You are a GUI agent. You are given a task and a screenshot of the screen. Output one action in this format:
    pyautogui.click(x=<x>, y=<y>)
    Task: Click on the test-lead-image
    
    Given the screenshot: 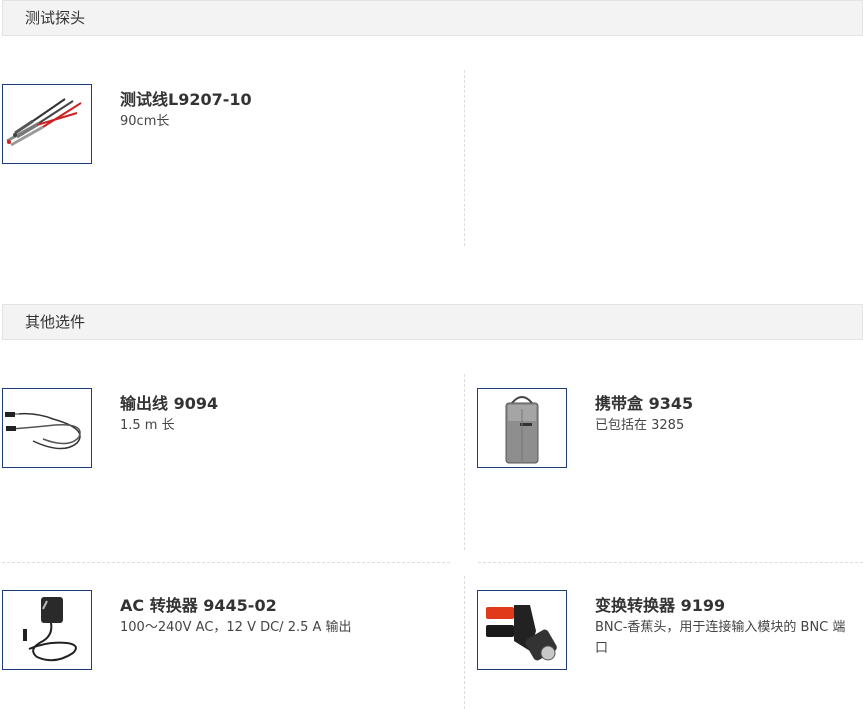 What is the action you would take?
    pyautogui.click(x=47, y=124)
    